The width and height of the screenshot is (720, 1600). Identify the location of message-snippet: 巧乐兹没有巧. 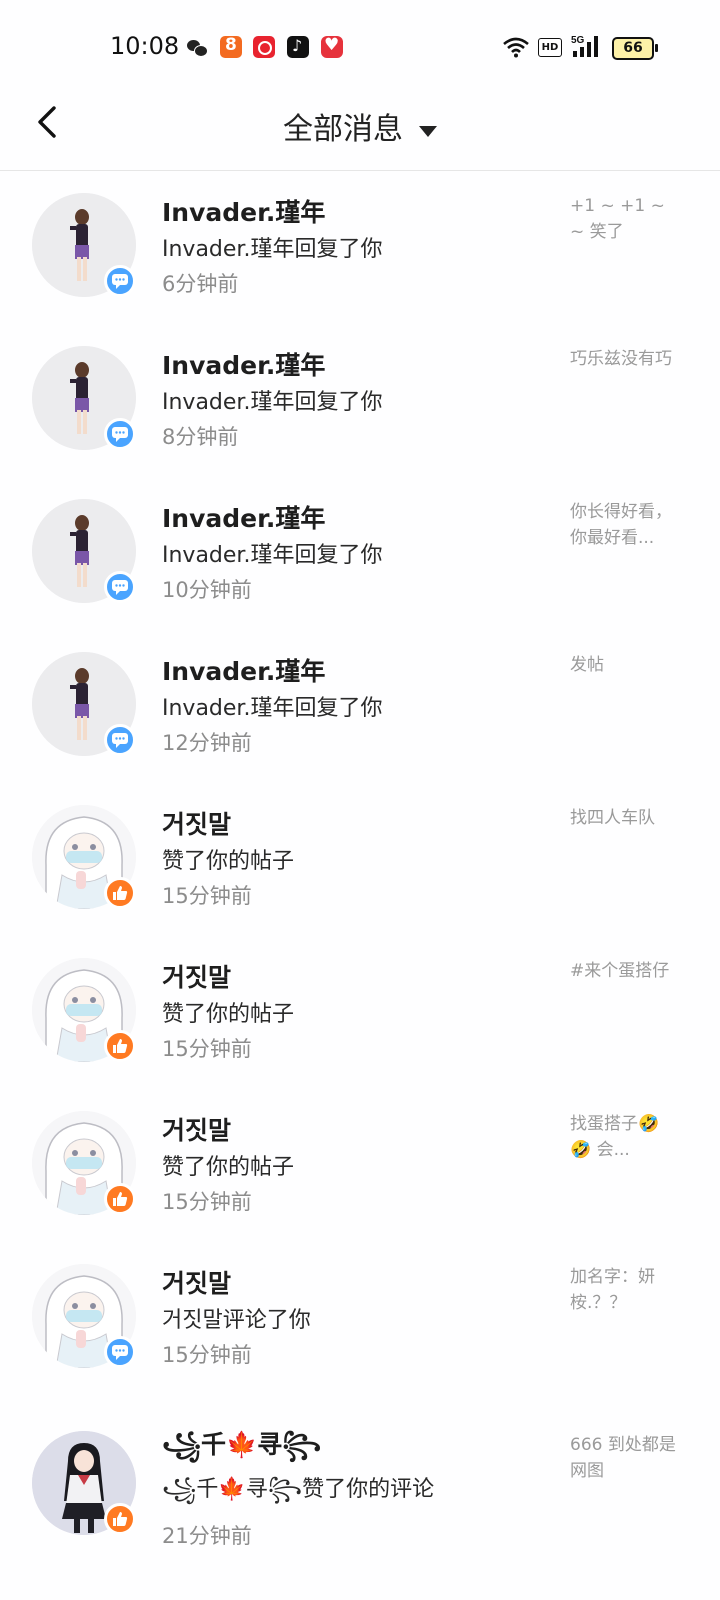
(621, 359).